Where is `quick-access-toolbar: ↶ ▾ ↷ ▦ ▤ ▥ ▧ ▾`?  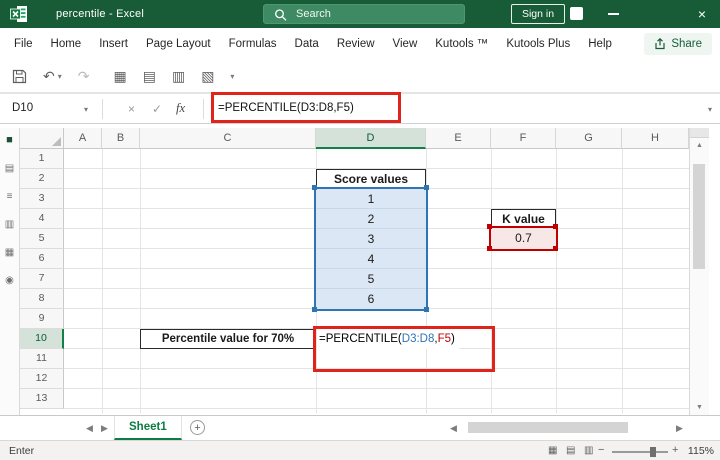 quick-access-toolbar: ↶ ▾ ↷ ▦ ▤ ▥ ▧ ▾ is located at coordinates (360, 76).